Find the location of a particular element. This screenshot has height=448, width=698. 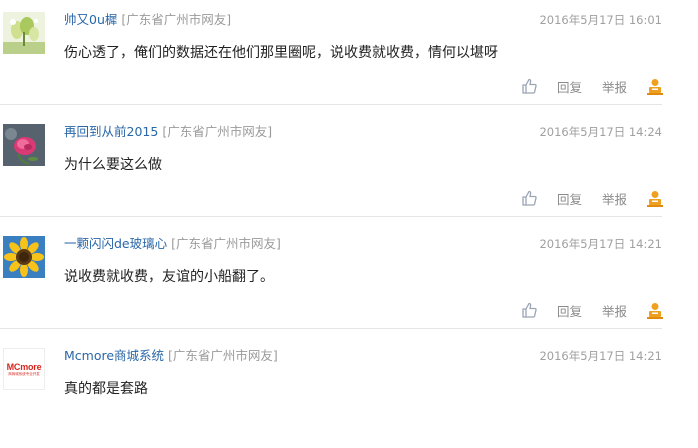

comment-text: 伤心透了，俺们的数据还在他们那里圈呢，说收费就收费，情何以堪呀 is located at coordinates (281, 53).